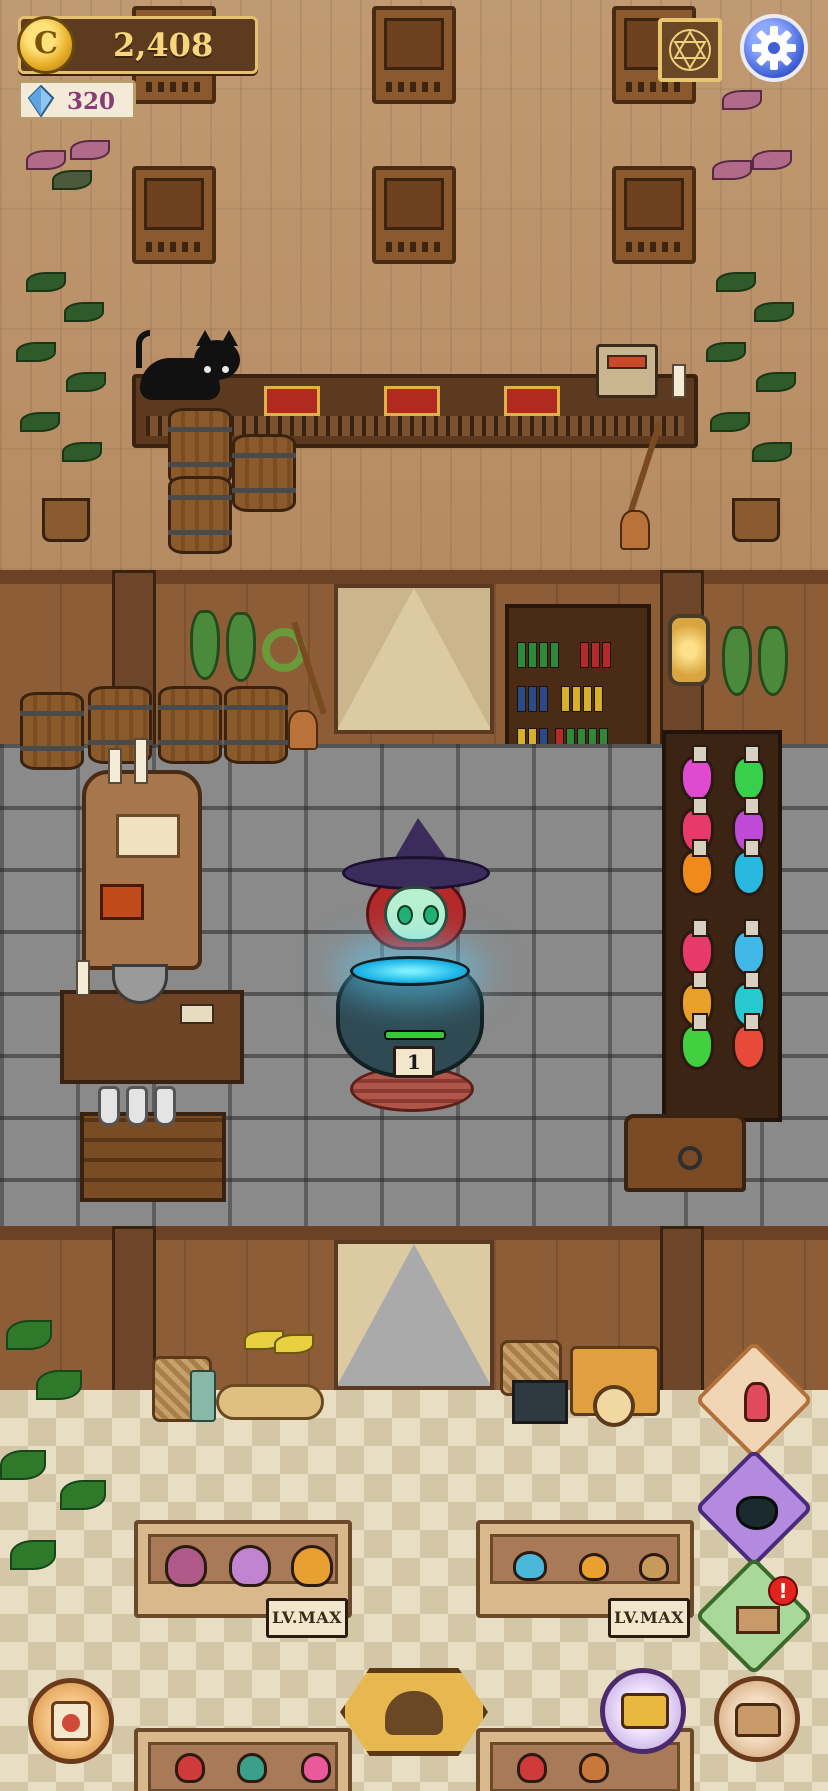 The image size is (828, 1791). I want to click on orange-vine-plant, so click(594, 1768).